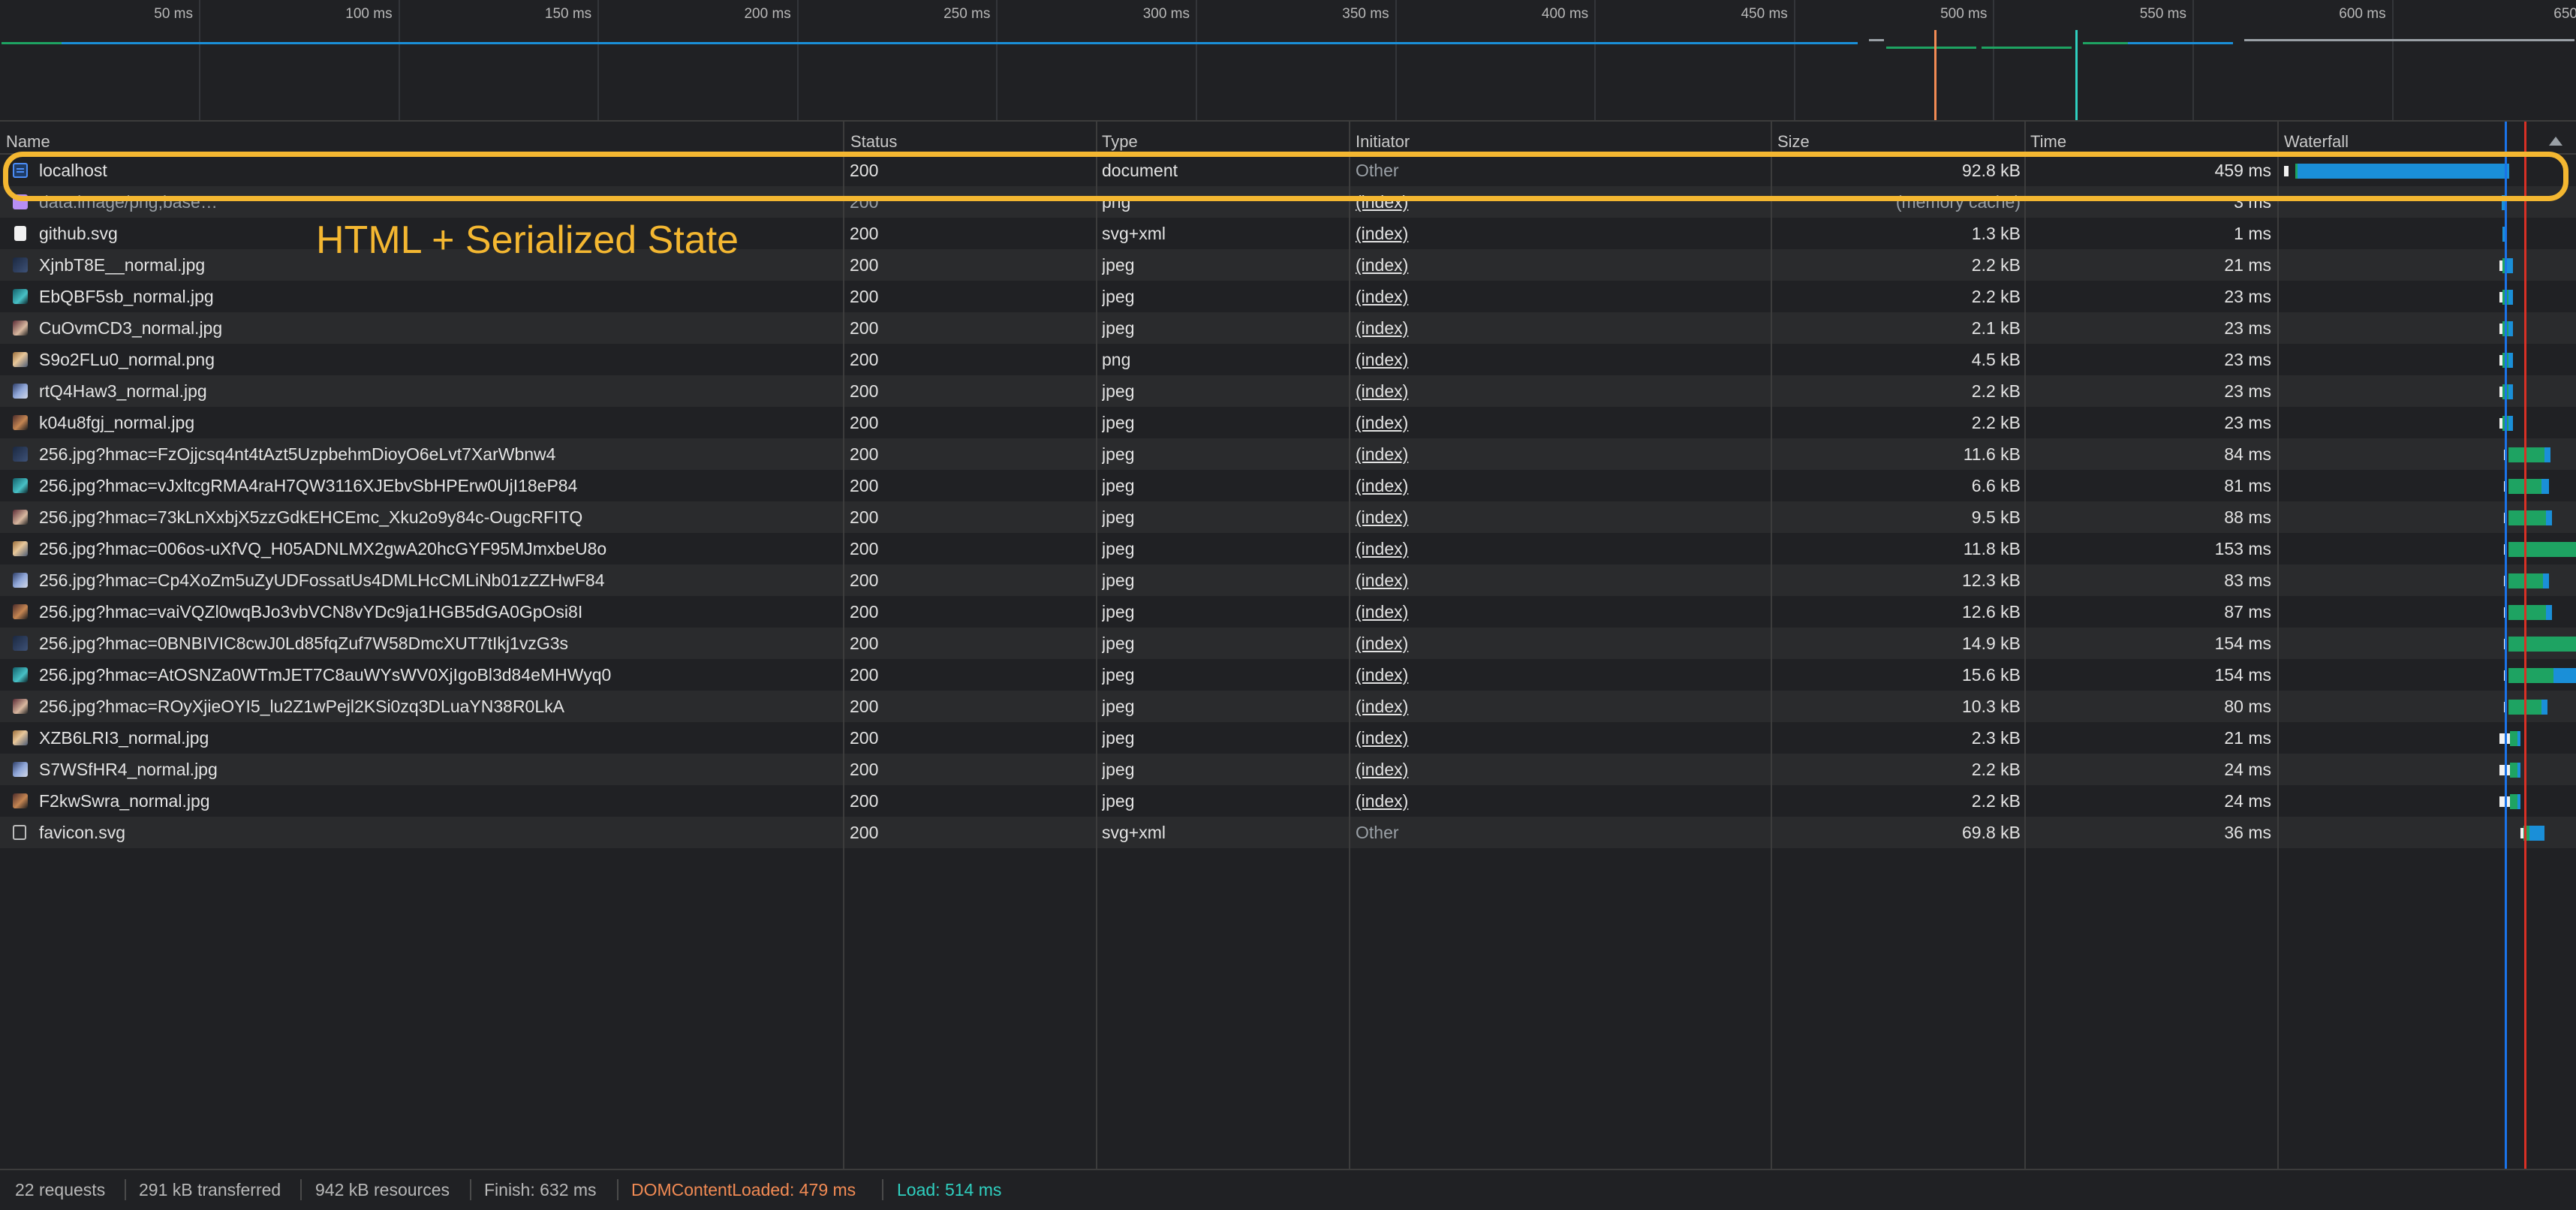 The height and width of the screenshot is (1210, 2576). What do you see at coordinates (1120, 142) in the screenshot?
I see `header-type: Type` at bounding box center [1120, 142].